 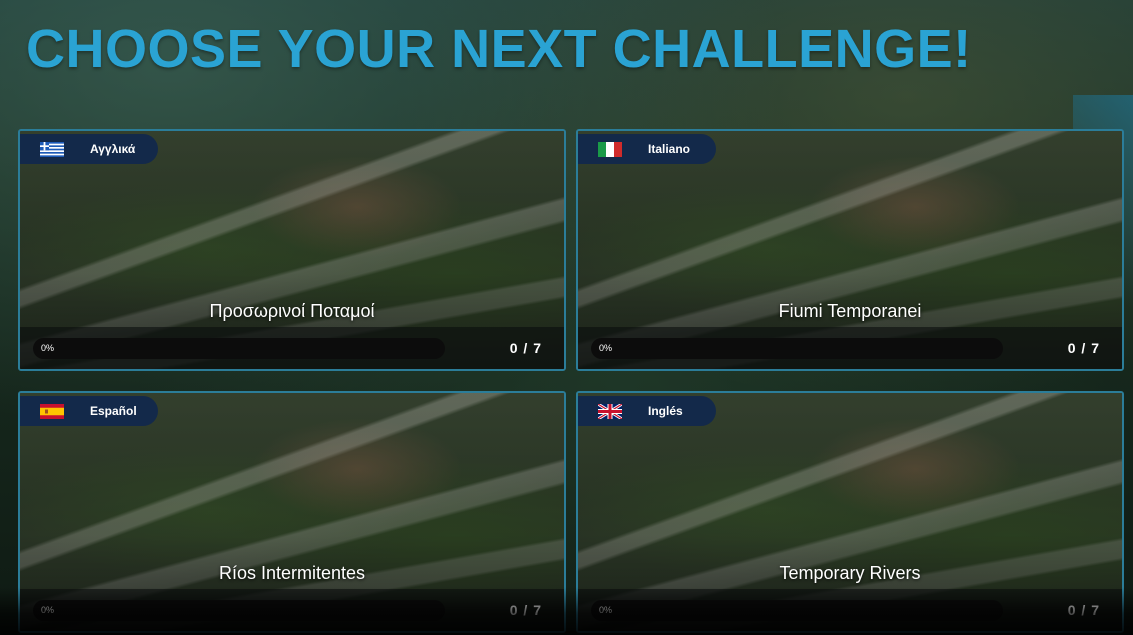 I want to click on language-badge: Αγγλικά, so click(x=89, y=149).